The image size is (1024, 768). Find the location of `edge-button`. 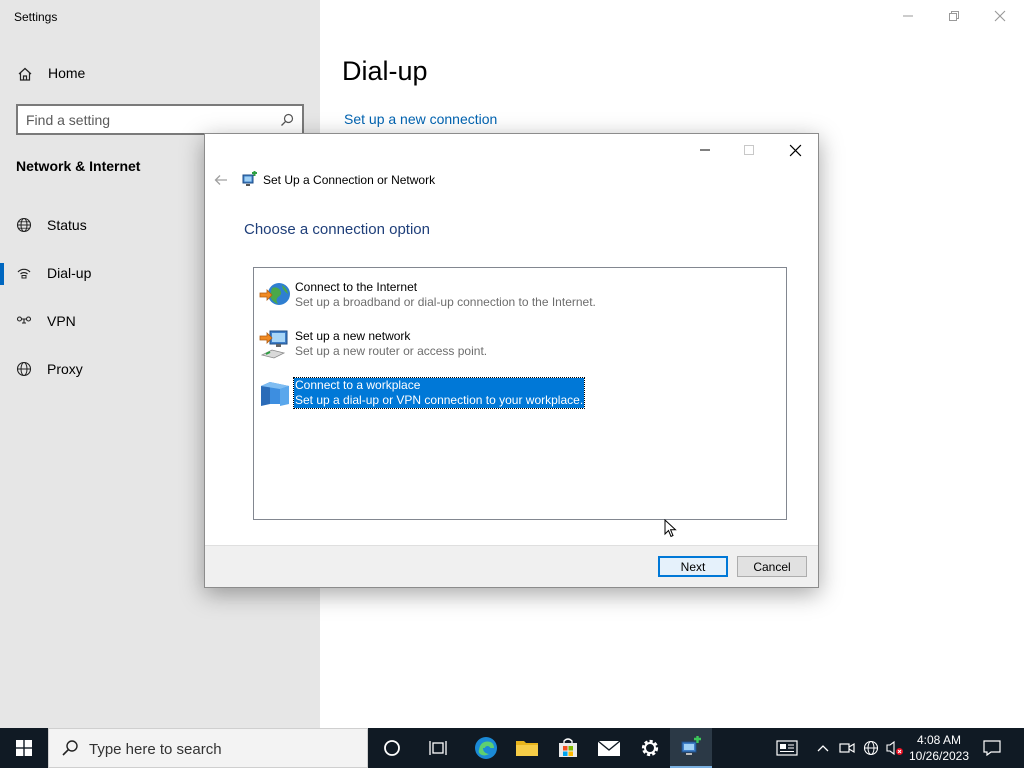

edge-button is located at coordinates (486, 748).